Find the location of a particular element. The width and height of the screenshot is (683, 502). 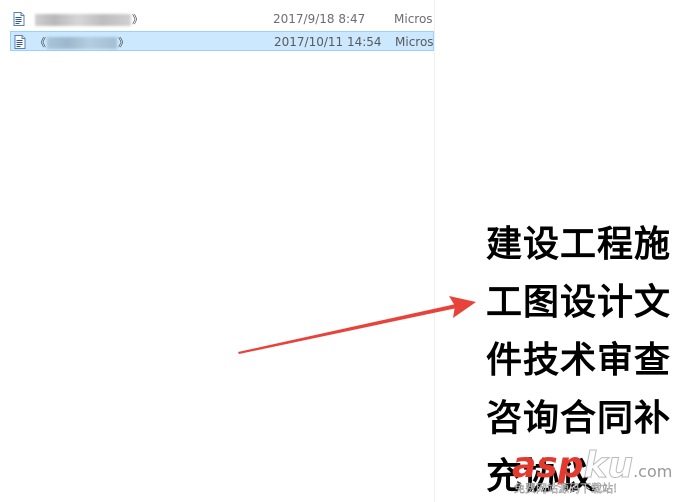

file-name: 《》 is located at coordinates (82, 42).